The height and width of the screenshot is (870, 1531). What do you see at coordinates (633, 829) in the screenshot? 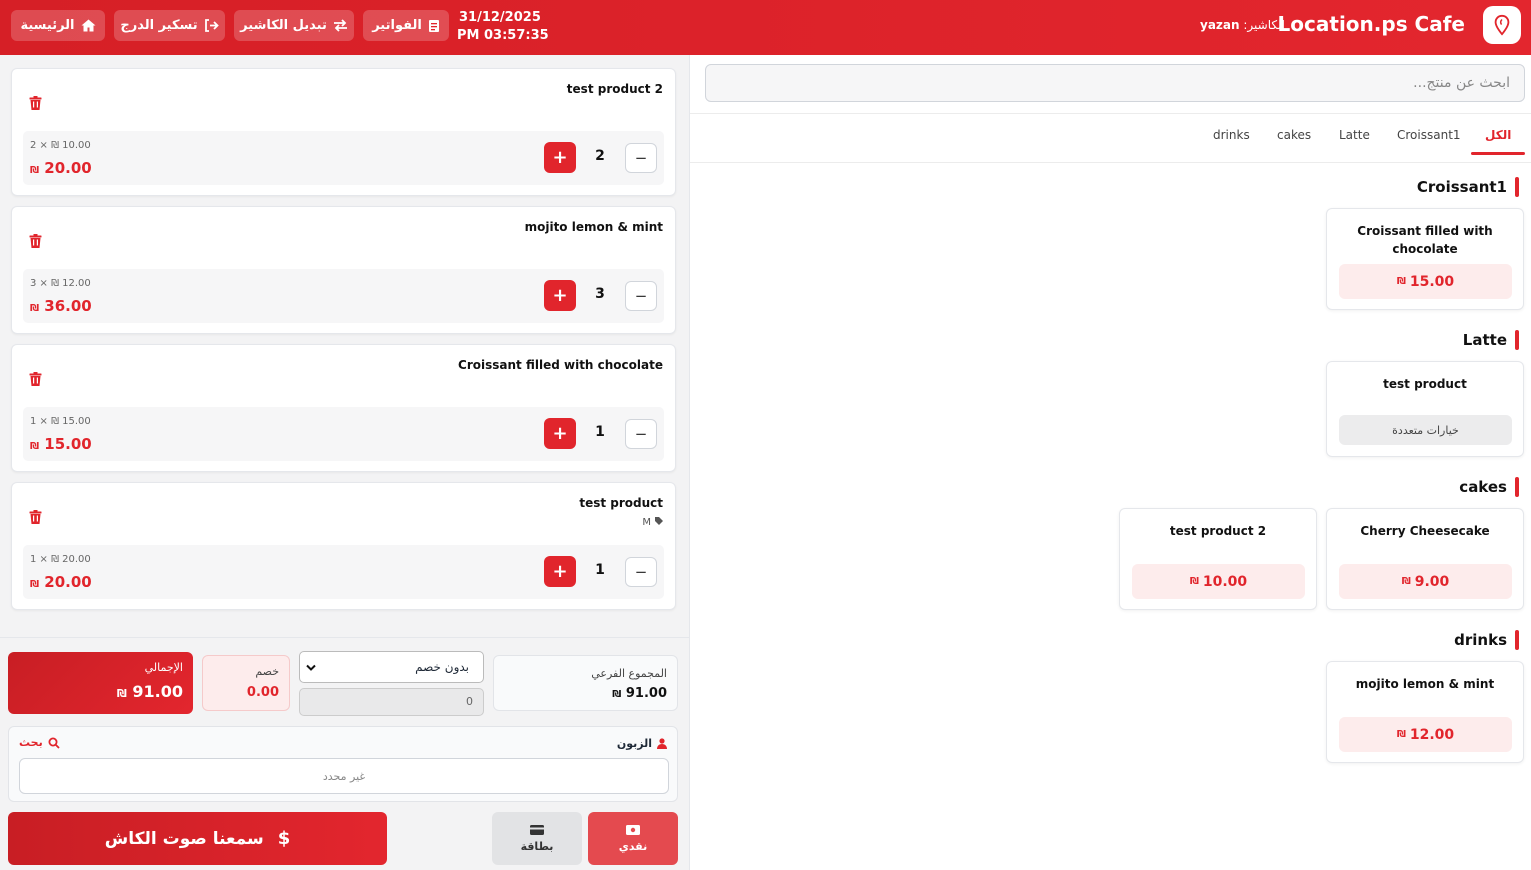
I see `money-bill-icon` at bounding box center [633, 829].